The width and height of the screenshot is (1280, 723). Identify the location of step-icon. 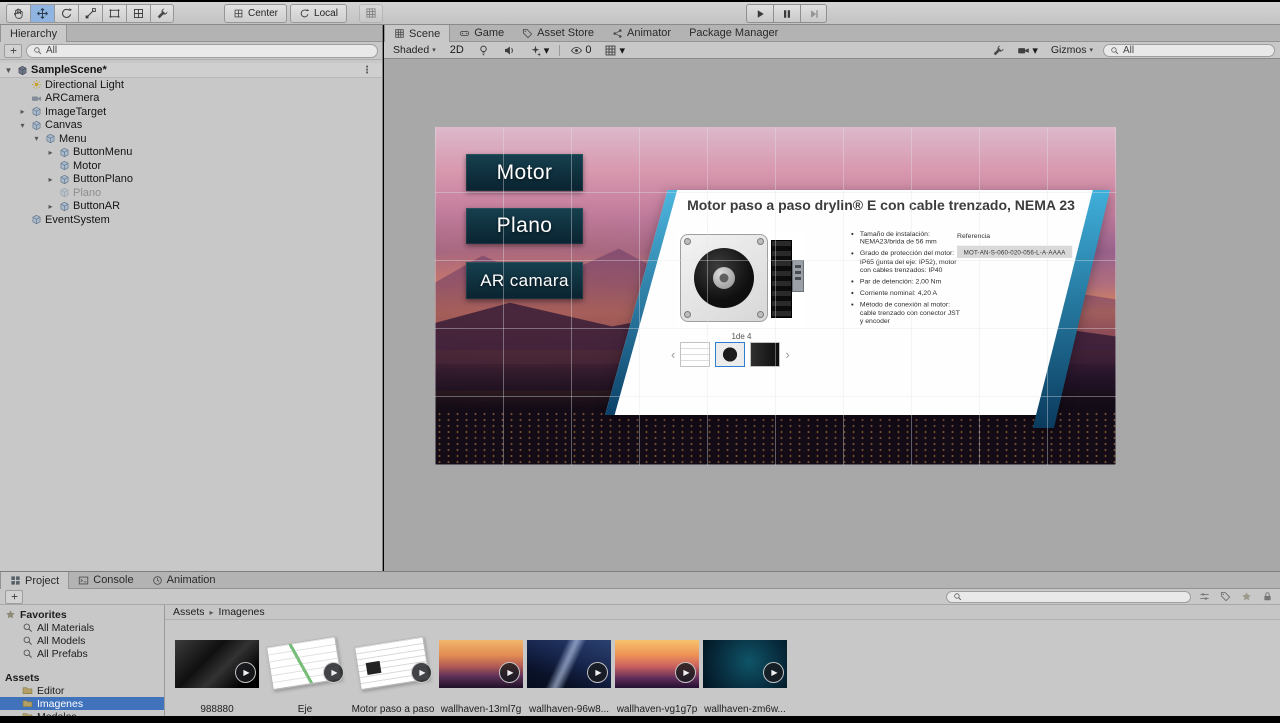
(814, 14).